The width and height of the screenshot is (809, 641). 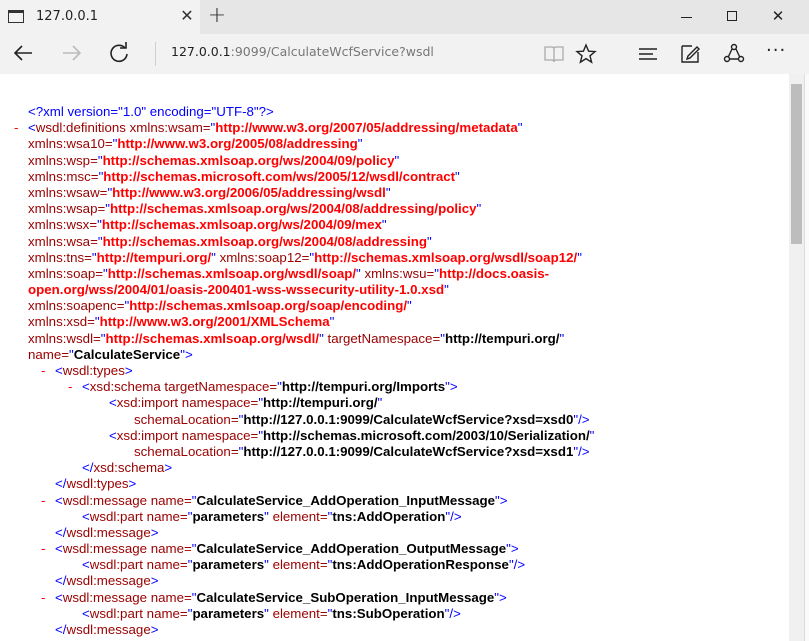 I want to click on xml-token: schemaLocation=, so click(x=186, y=451).